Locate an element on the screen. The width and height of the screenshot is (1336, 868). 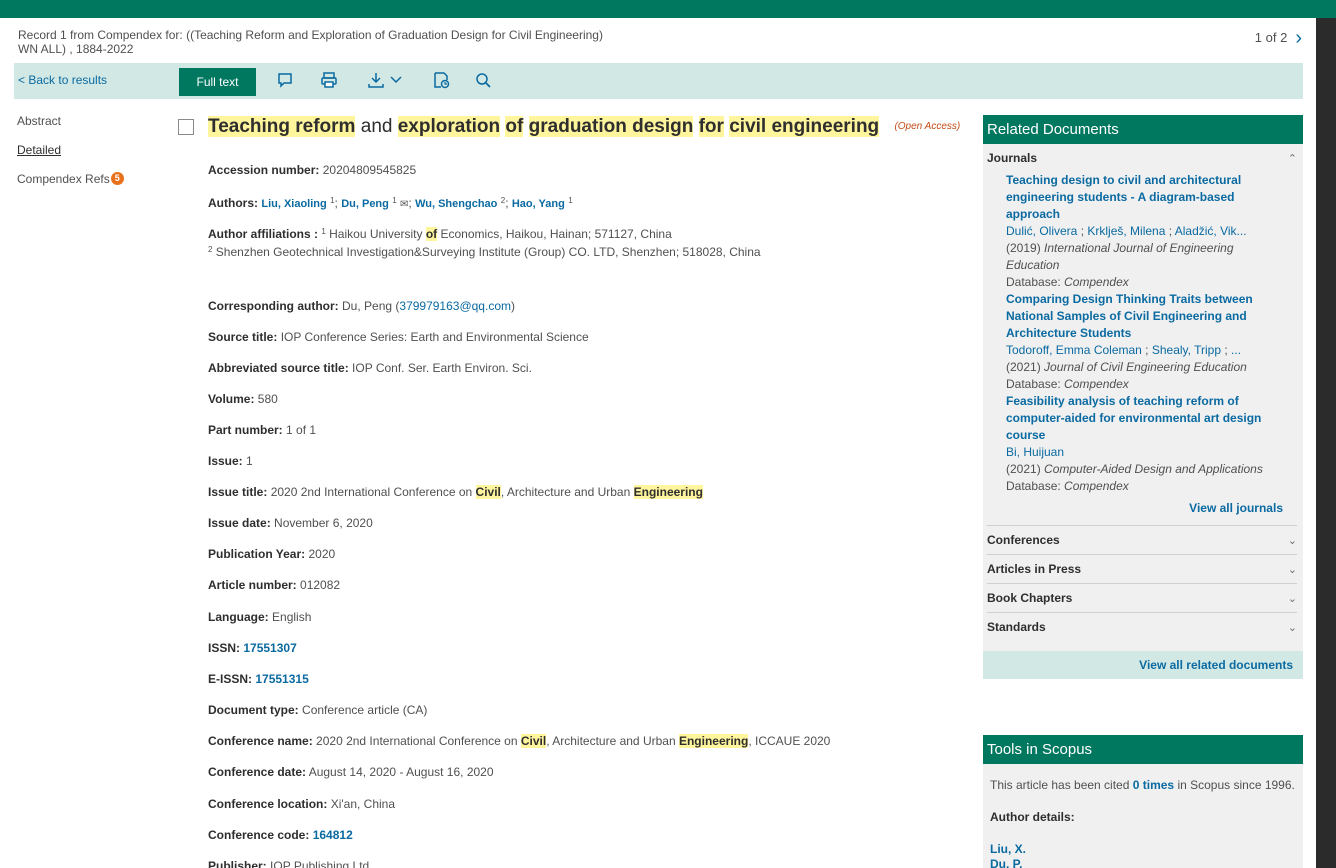
author-link: Hao, Yang is located at coordinates (538, 204).